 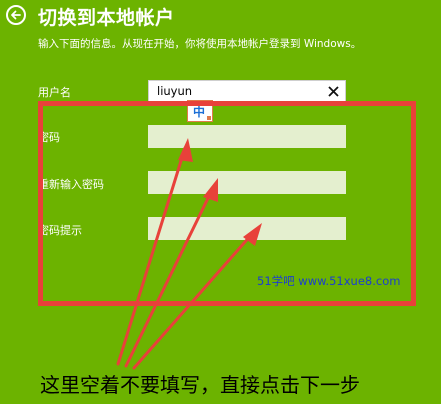 I want to click on arrow-to-password-hint, so click(x=197, y=296).